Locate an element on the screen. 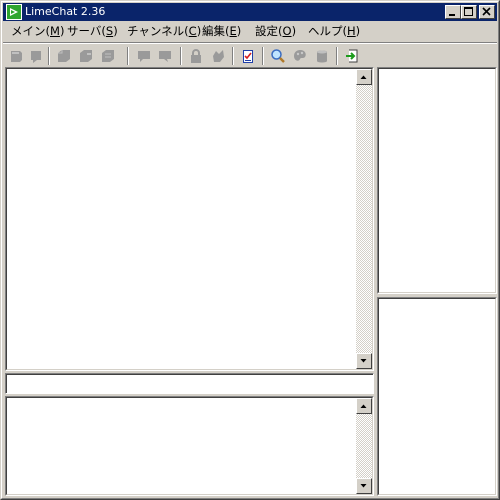  lock-icon is located at coordinates (196, 56).